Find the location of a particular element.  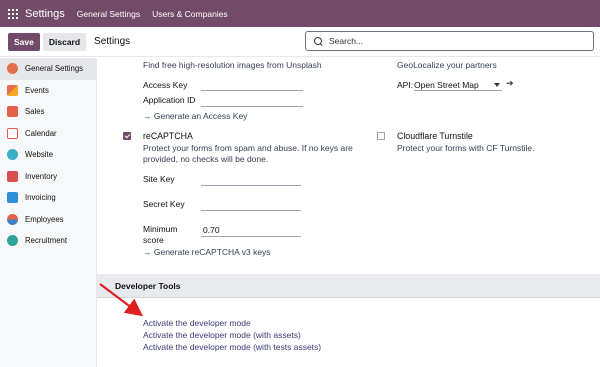

secret-key-input is located at coordinates (251, 210).